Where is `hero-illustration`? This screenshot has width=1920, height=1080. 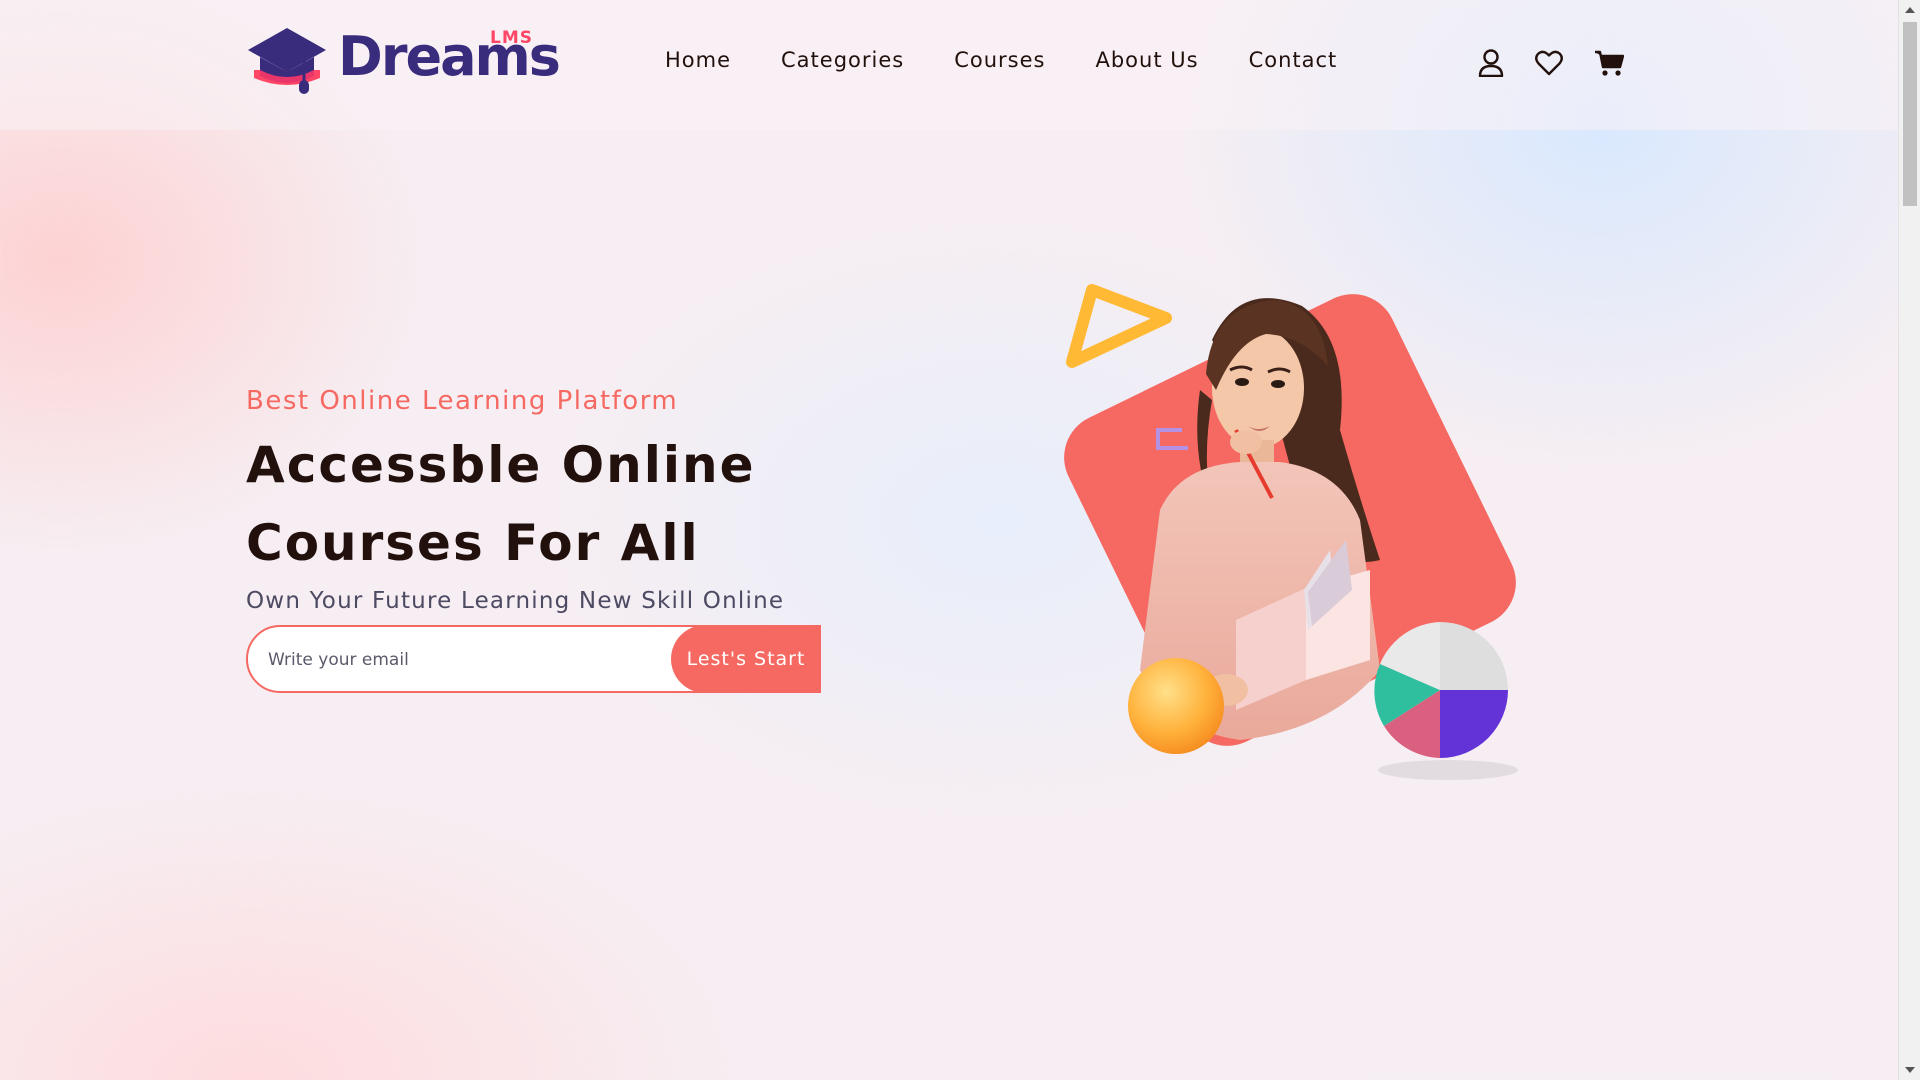
hero-illustration is located at coordinates (1300, 540).